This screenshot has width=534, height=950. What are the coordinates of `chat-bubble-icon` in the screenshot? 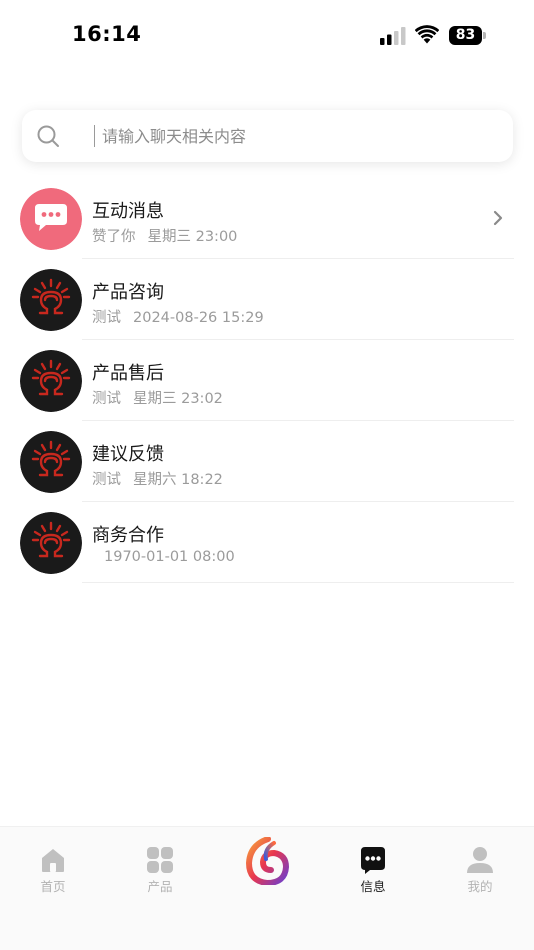 It's located at (51, 219).